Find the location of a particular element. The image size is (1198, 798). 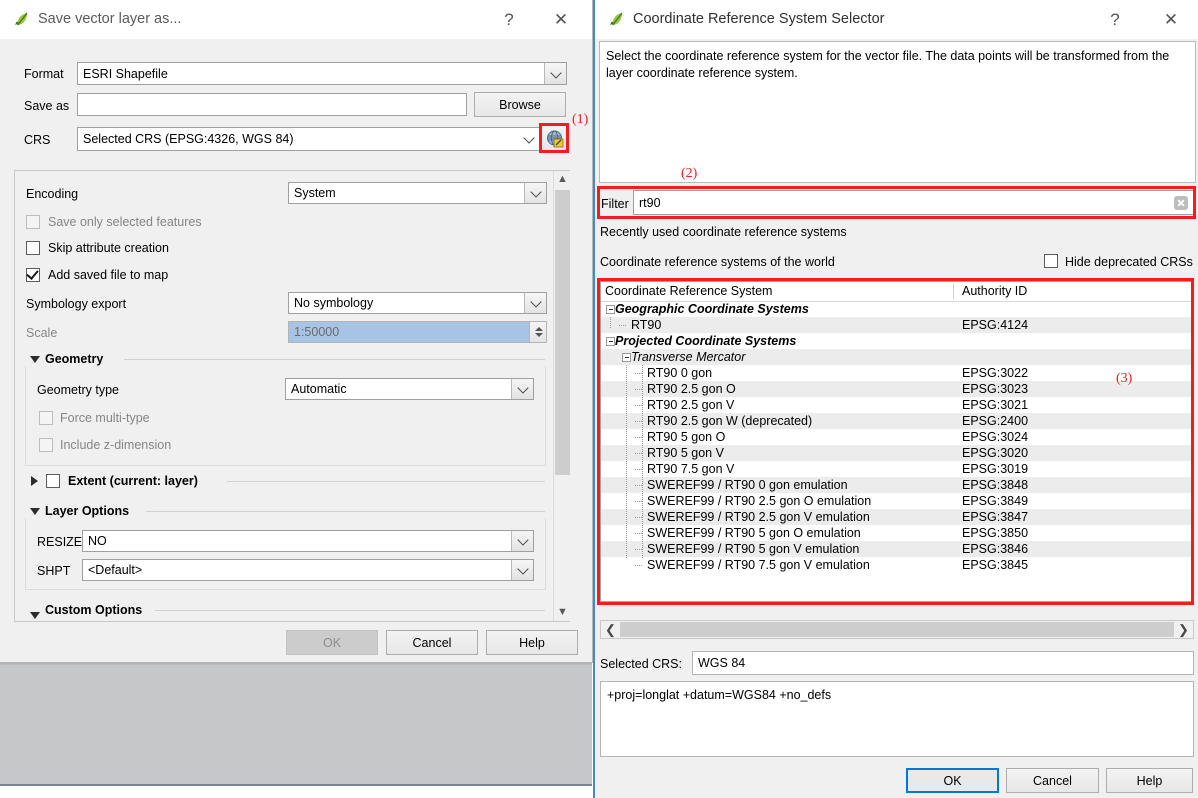

save-dialog-cancel-button: Cancel is located at coordinates (432, 642).